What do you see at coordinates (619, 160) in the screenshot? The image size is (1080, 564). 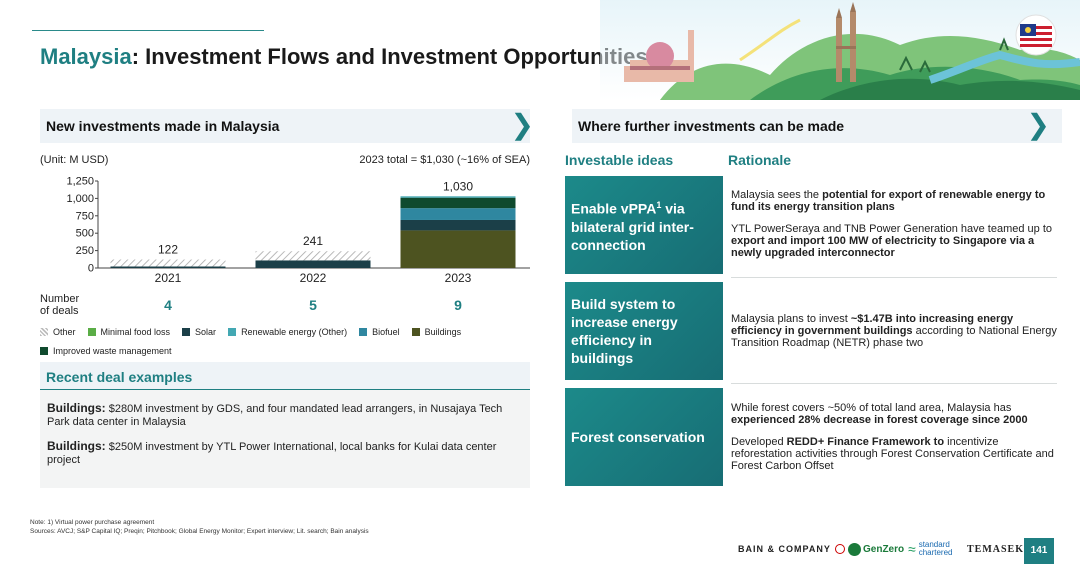 I see `investable-ideas-header: Investable ideas` at bounding box center [619, 160].